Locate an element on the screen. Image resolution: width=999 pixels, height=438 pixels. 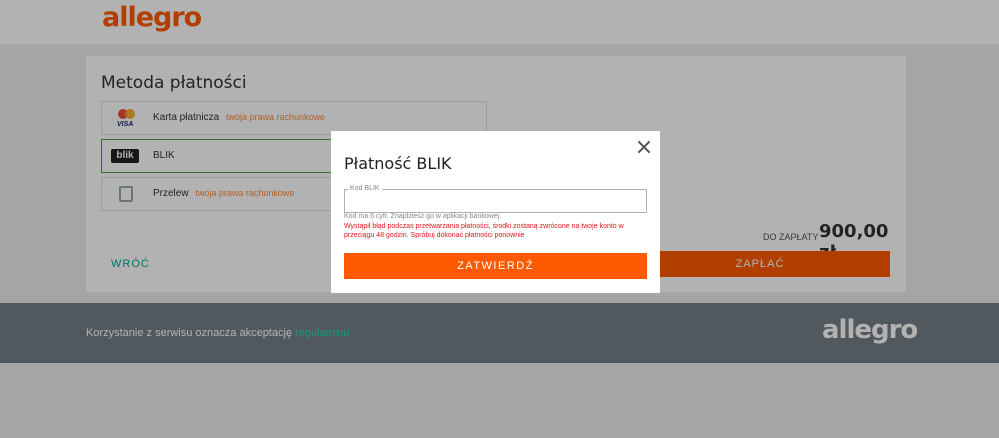
blik-code-input is located at coordinates (495, 201).